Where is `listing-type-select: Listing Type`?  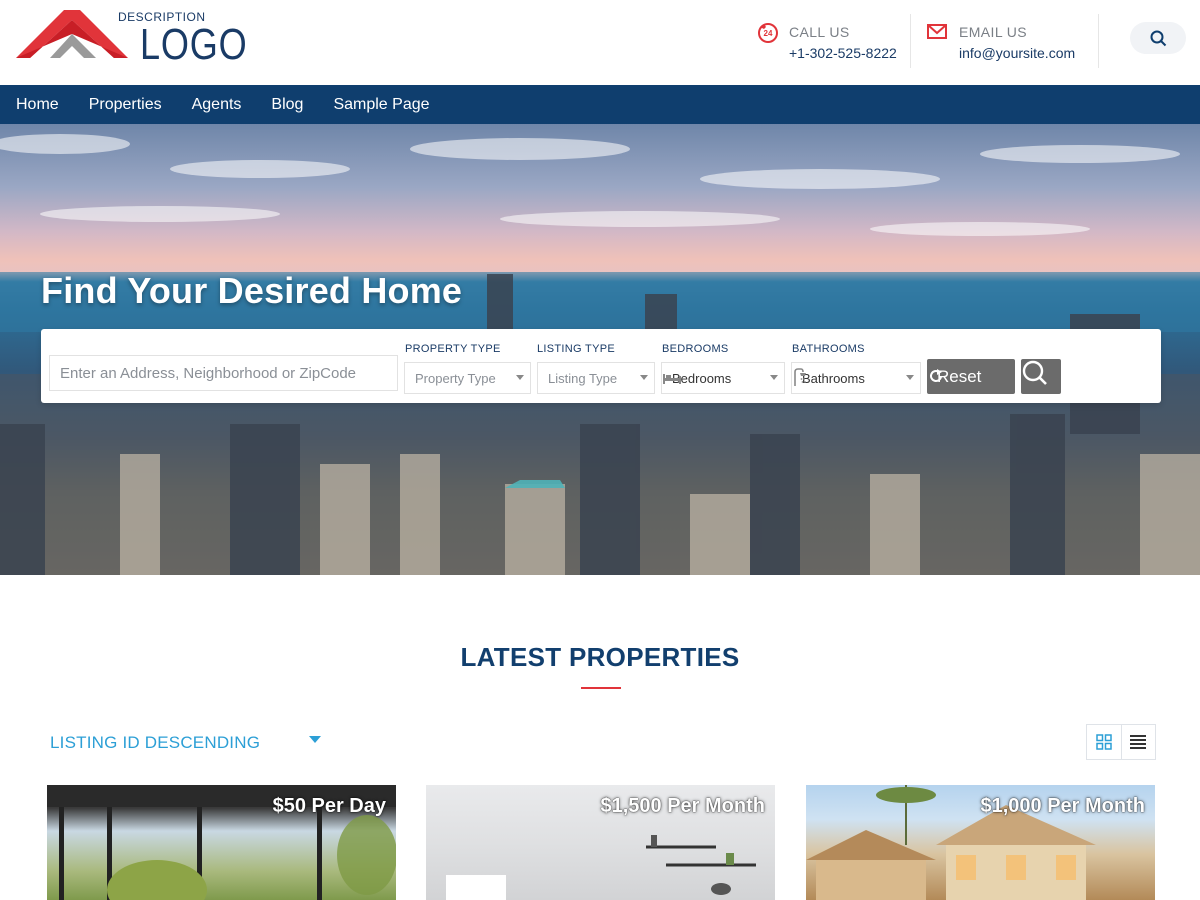
listing-type-select: Listing Type is located at coordinates (596, 378).